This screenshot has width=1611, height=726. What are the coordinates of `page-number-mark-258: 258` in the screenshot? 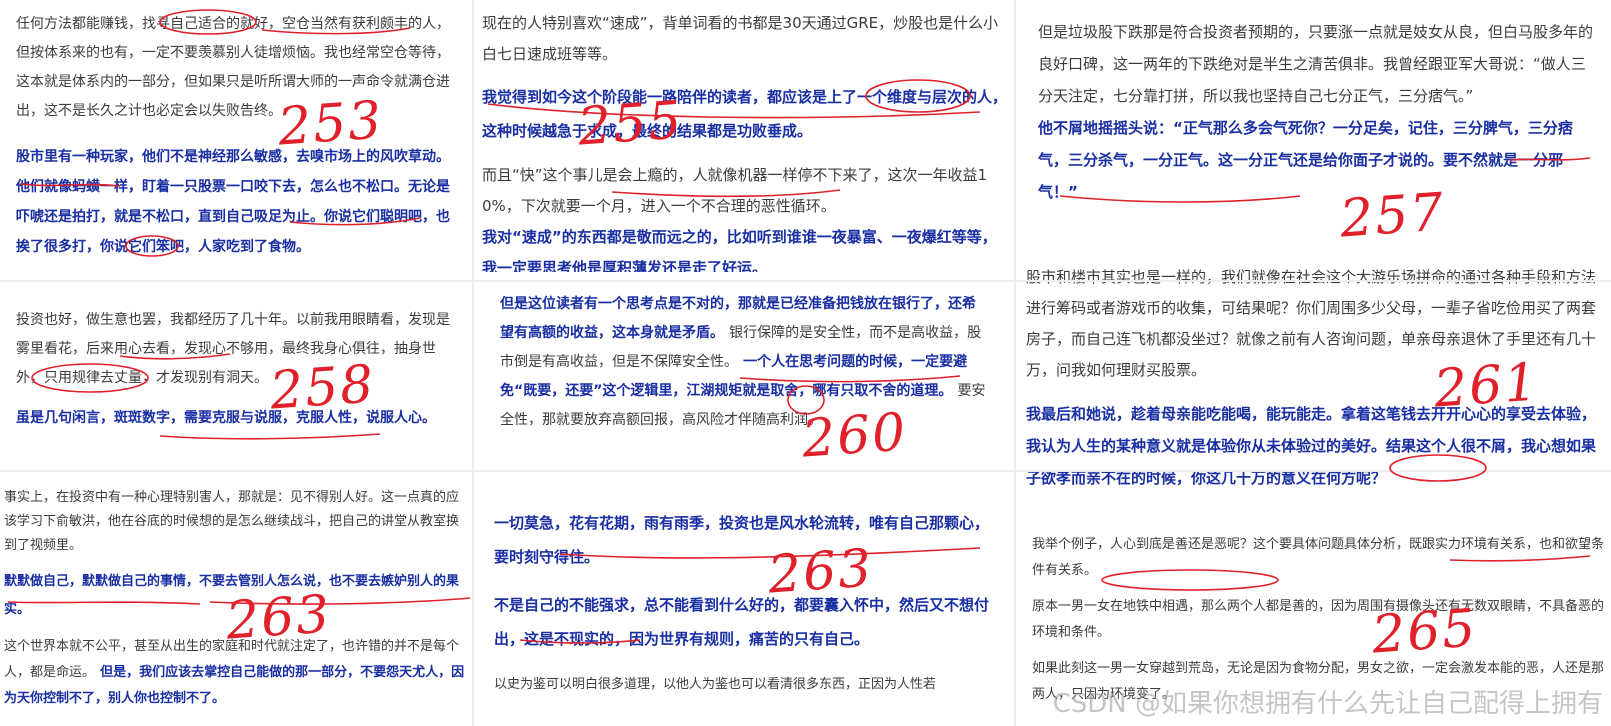 It's located at (323, 388).